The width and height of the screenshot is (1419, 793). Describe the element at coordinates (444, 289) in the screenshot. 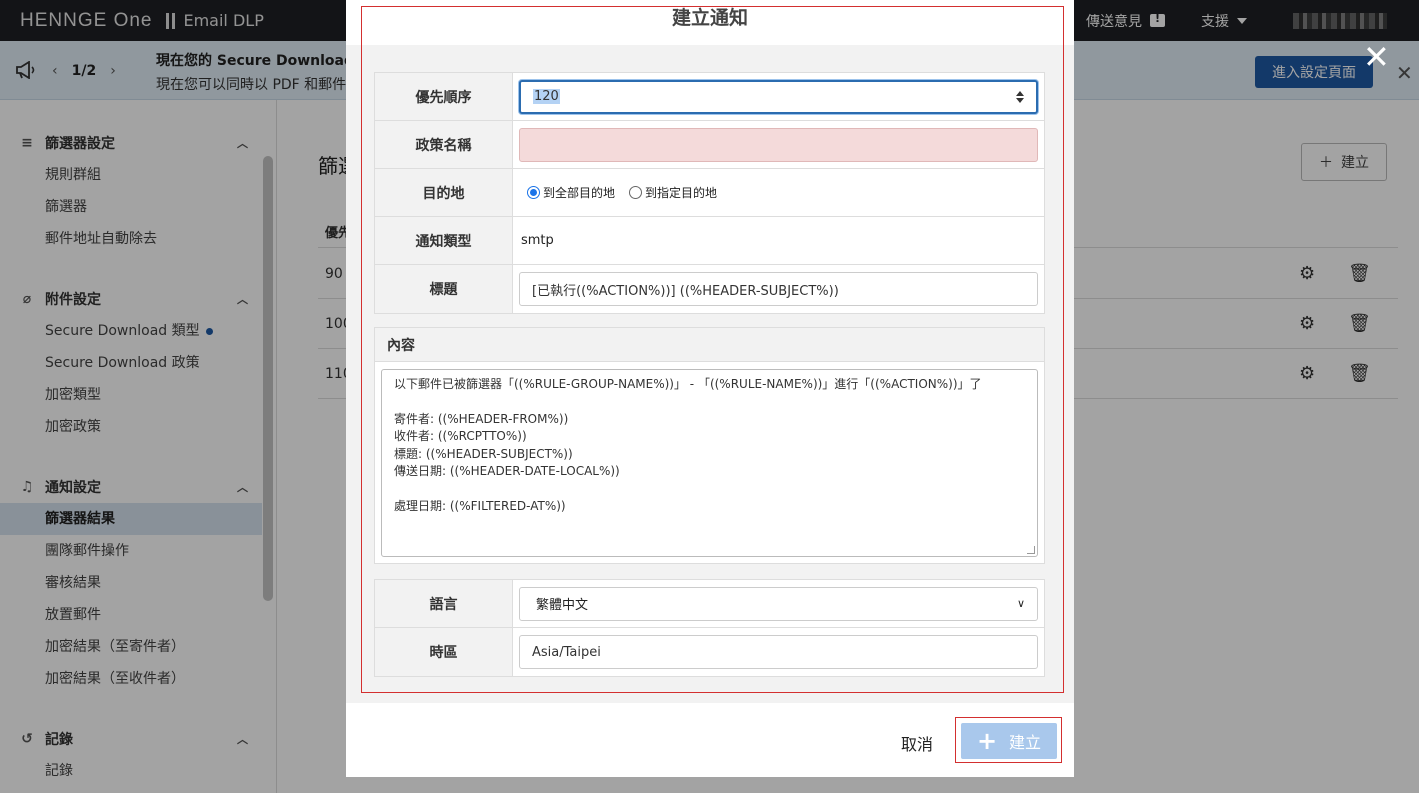

I see `subject-label: 標題` at that location.